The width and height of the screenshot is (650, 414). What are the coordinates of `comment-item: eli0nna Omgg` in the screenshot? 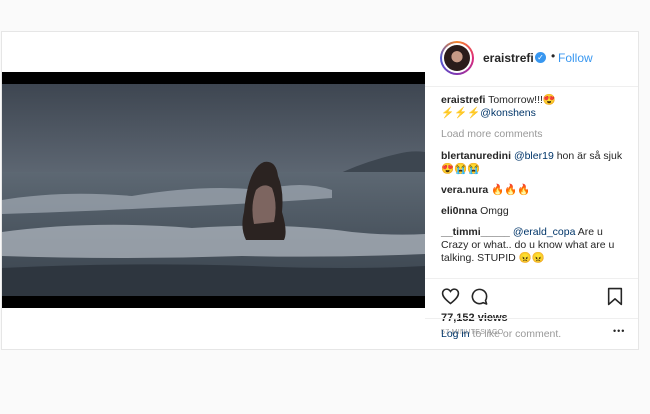 It's located at (536, 211).